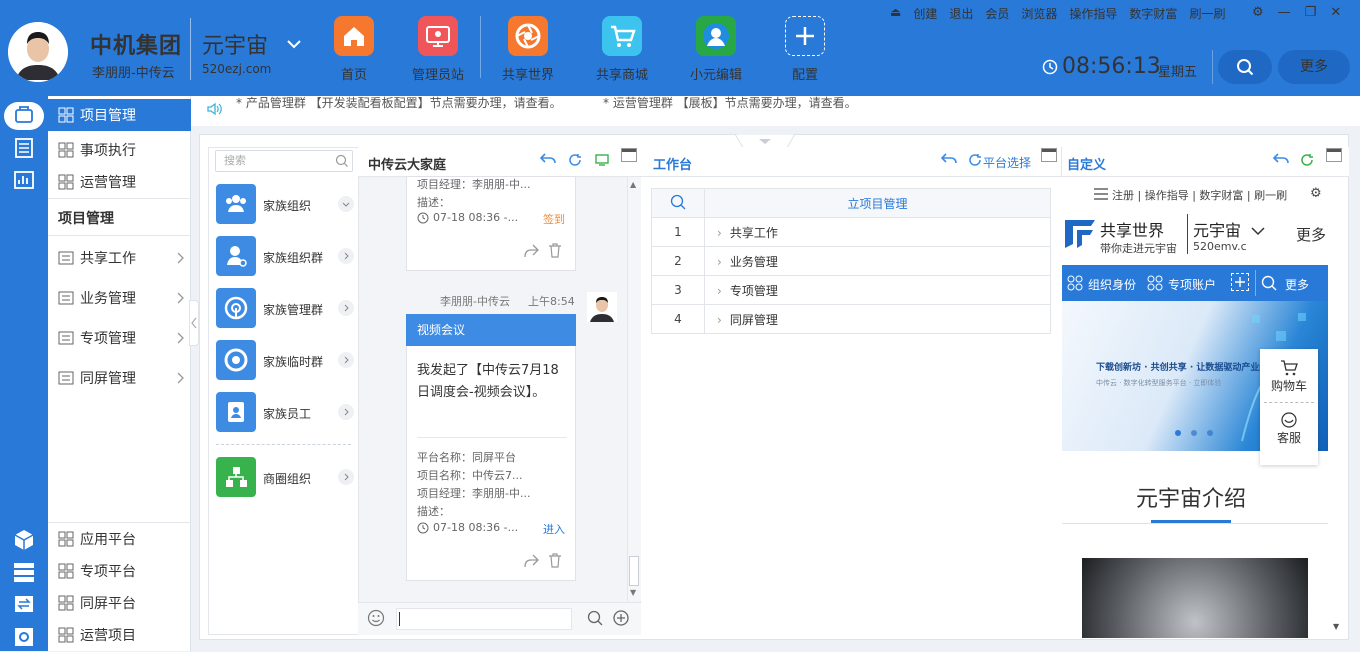  I want to click on link-create: 创建, so click(925, 13).